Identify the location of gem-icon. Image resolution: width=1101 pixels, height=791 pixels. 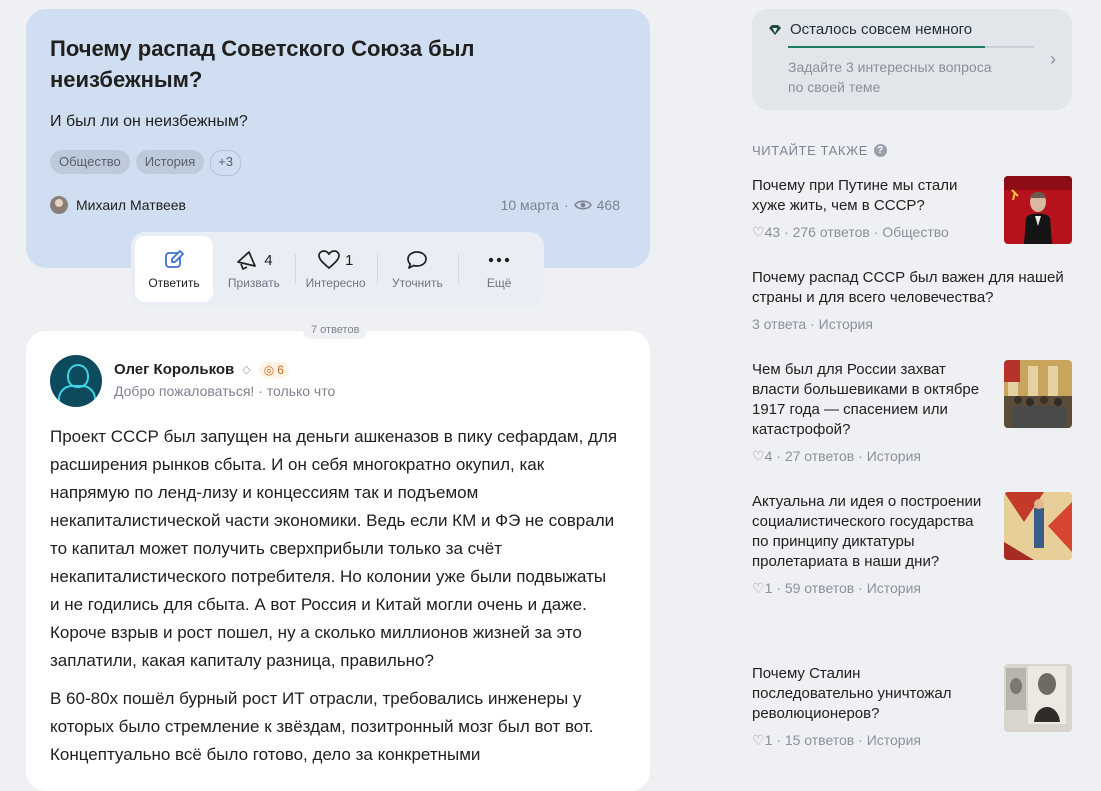
(775, 29).